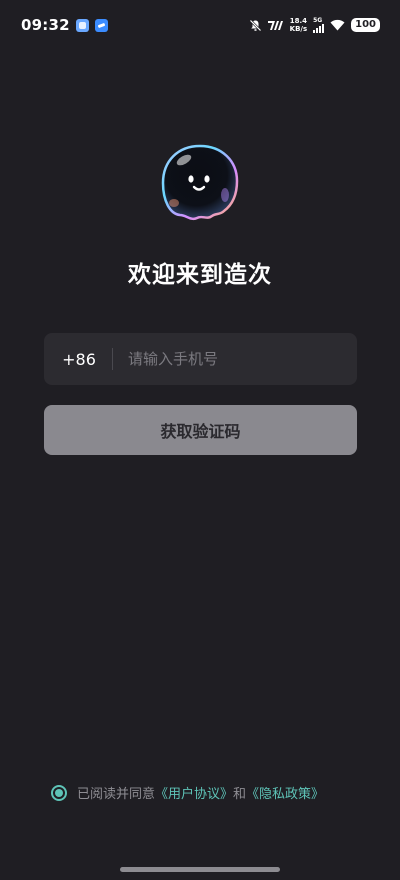 This screenshot has height=880, width=400. I want to click on cellular-signal-icon: 5G, so click(319, 25).